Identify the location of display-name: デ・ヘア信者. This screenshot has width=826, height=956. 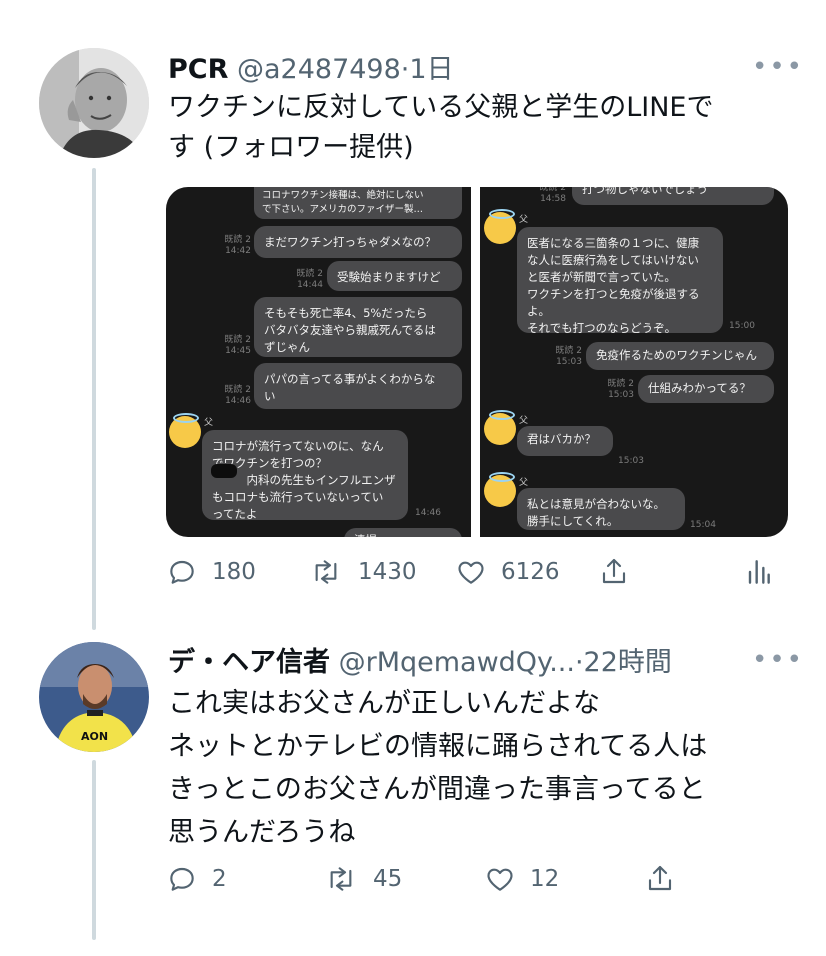
(249, 662).